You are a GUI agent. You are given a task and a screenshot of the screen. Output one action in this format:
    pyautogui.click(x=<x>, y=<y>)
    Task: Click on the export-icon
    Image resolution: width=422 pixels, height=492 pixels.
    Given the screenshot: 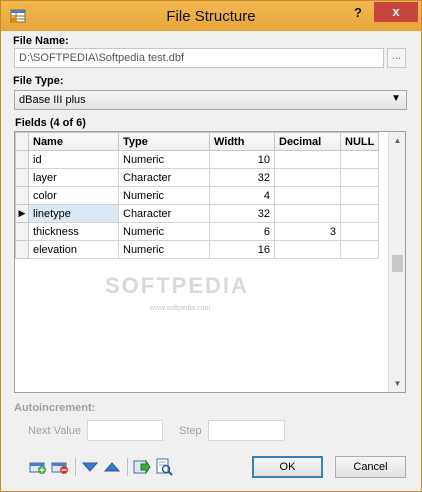 What is the action you would take?
    pyautogui.click(x=142, y=467)
    